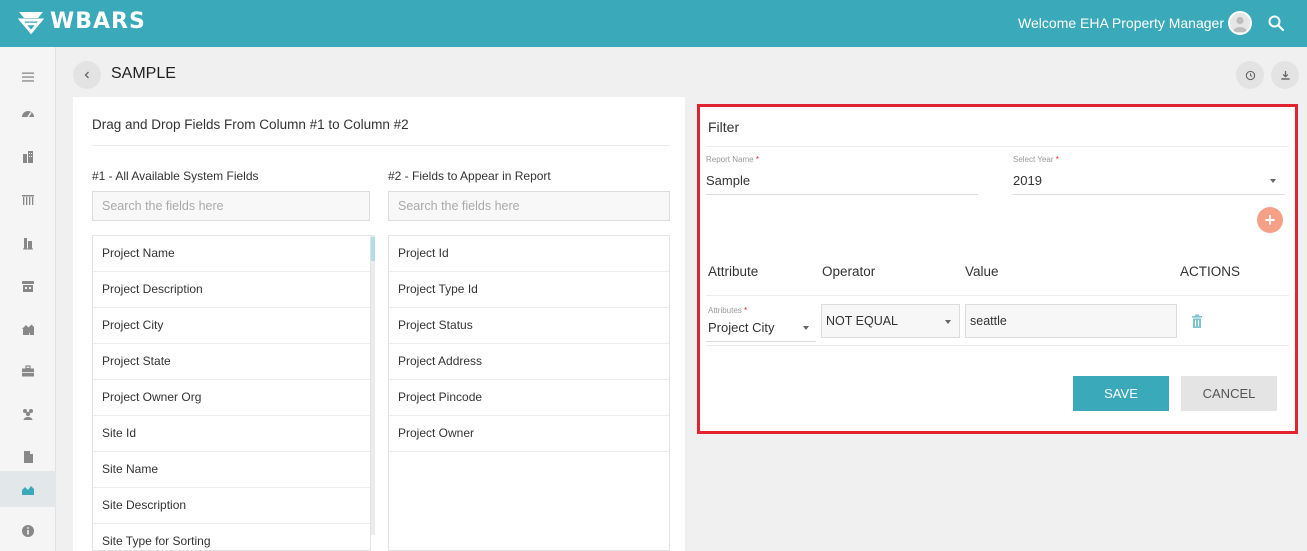  Describe the element at coordinates (728, 310) in the screenshot. I see `attributes-label: Attributes *` at that location.